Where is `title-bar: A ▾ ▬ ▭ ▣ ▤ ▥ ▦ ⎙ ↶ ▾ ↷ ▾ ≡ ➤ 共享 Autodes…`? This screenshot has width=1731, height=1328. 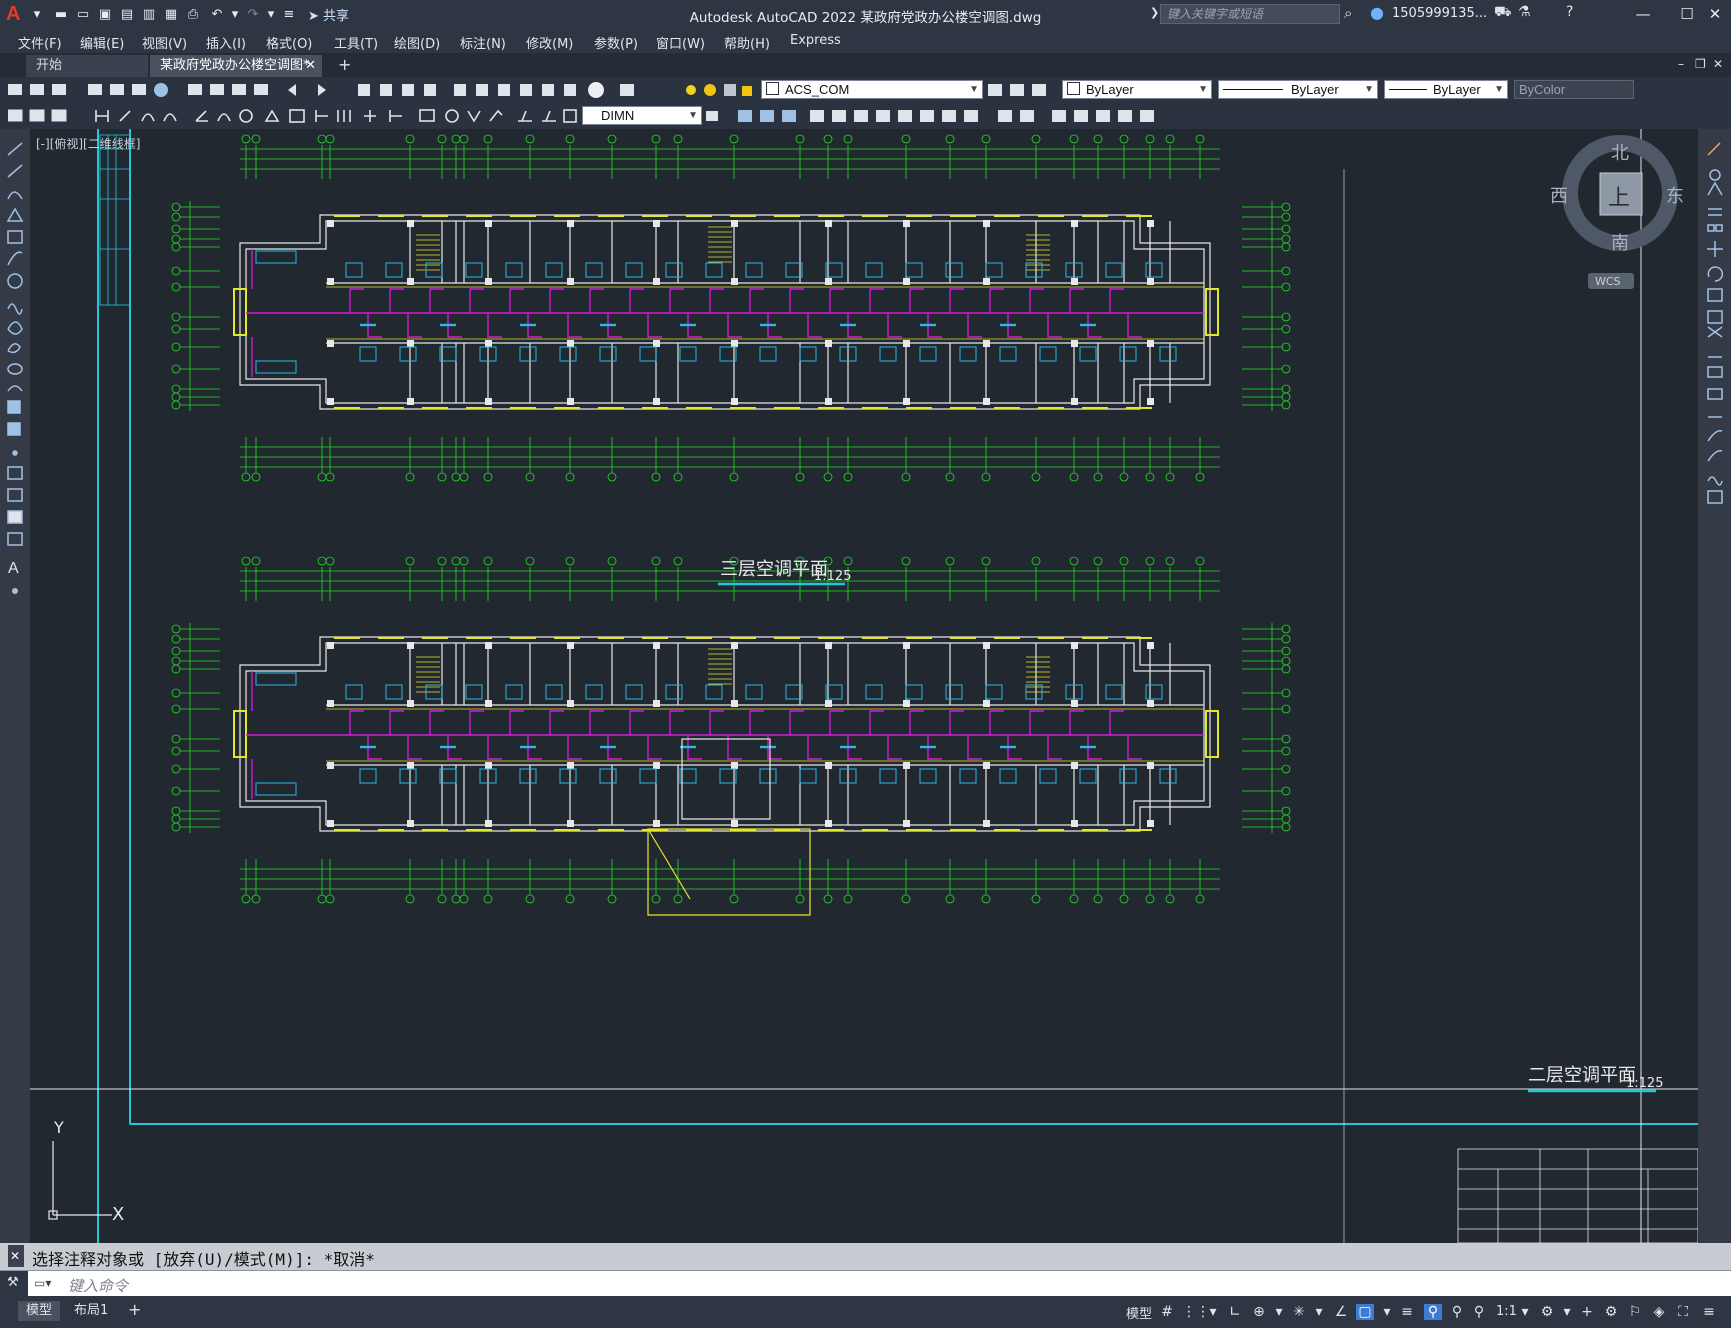 title-bar: A ▾ ▬ ▭ ▣ ▤ ▥ ▦ ⎙ ↶ ▾ ↷ ▾ ≡ ➤ 共享 Autodes… is located at coordinates (865, 15).